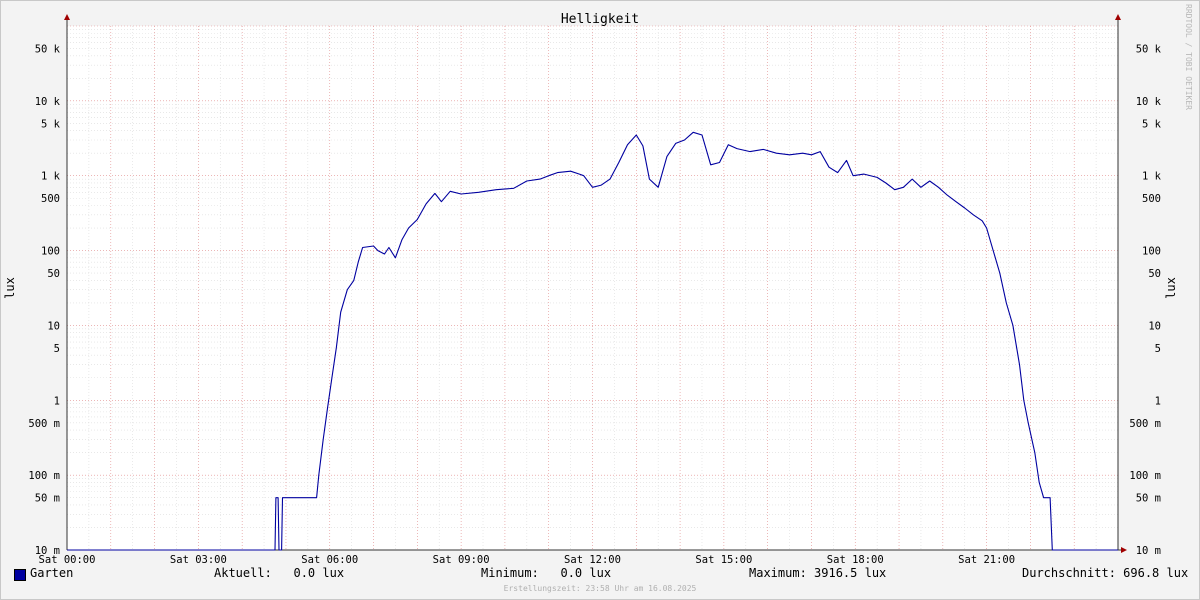 This screenshot has width=1200, height=600. I want to click on y-tick-label-left: 500 m, so click(44, 424).